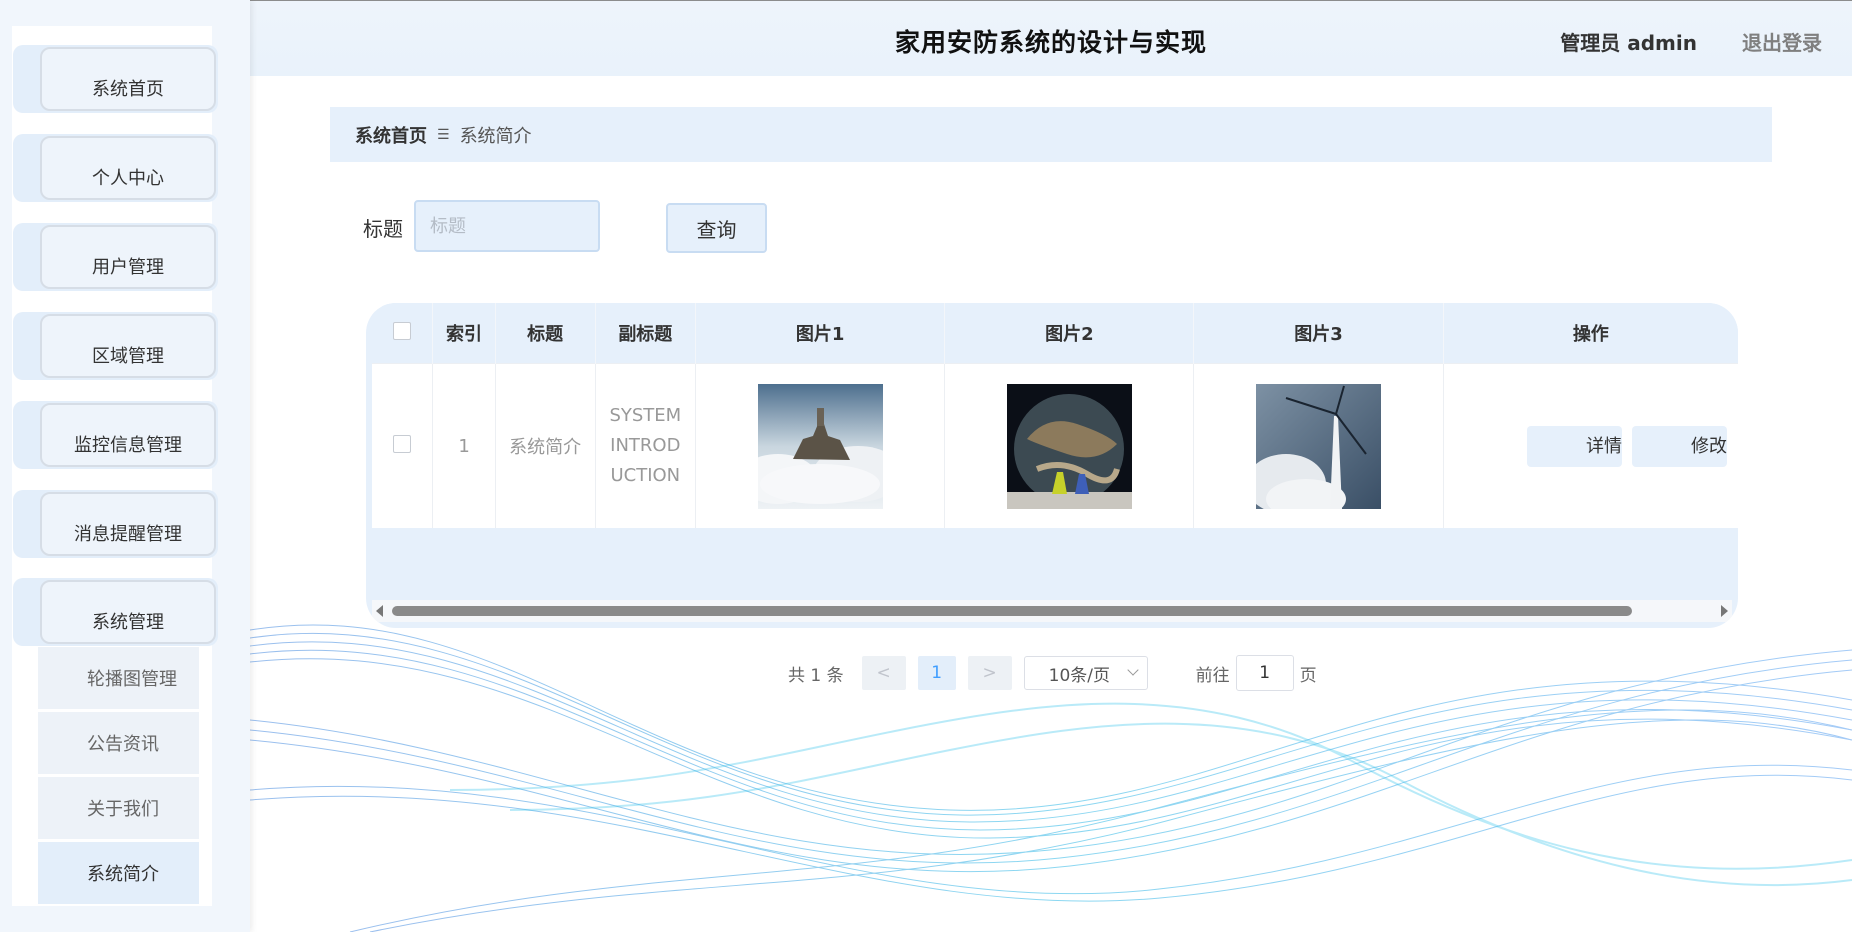 This screenshot has width=1852, height=932. I want to click on scroll-left-icon, so click(379, 611).